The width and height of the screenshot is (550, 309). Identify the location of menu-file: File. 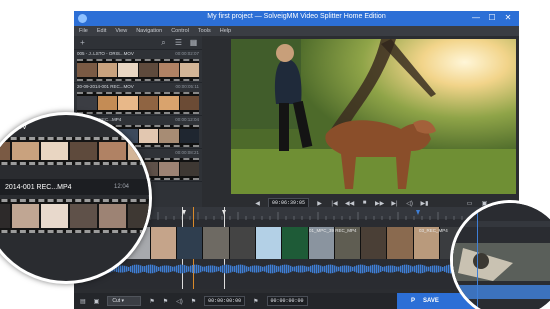
(83, 31).